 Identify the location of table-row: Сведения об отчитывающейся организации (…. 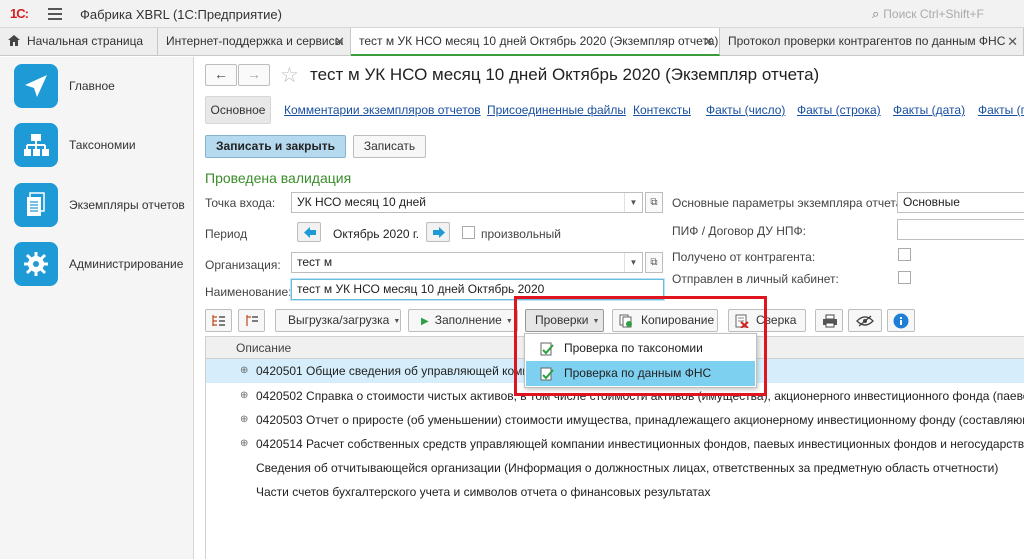
(615, 468).